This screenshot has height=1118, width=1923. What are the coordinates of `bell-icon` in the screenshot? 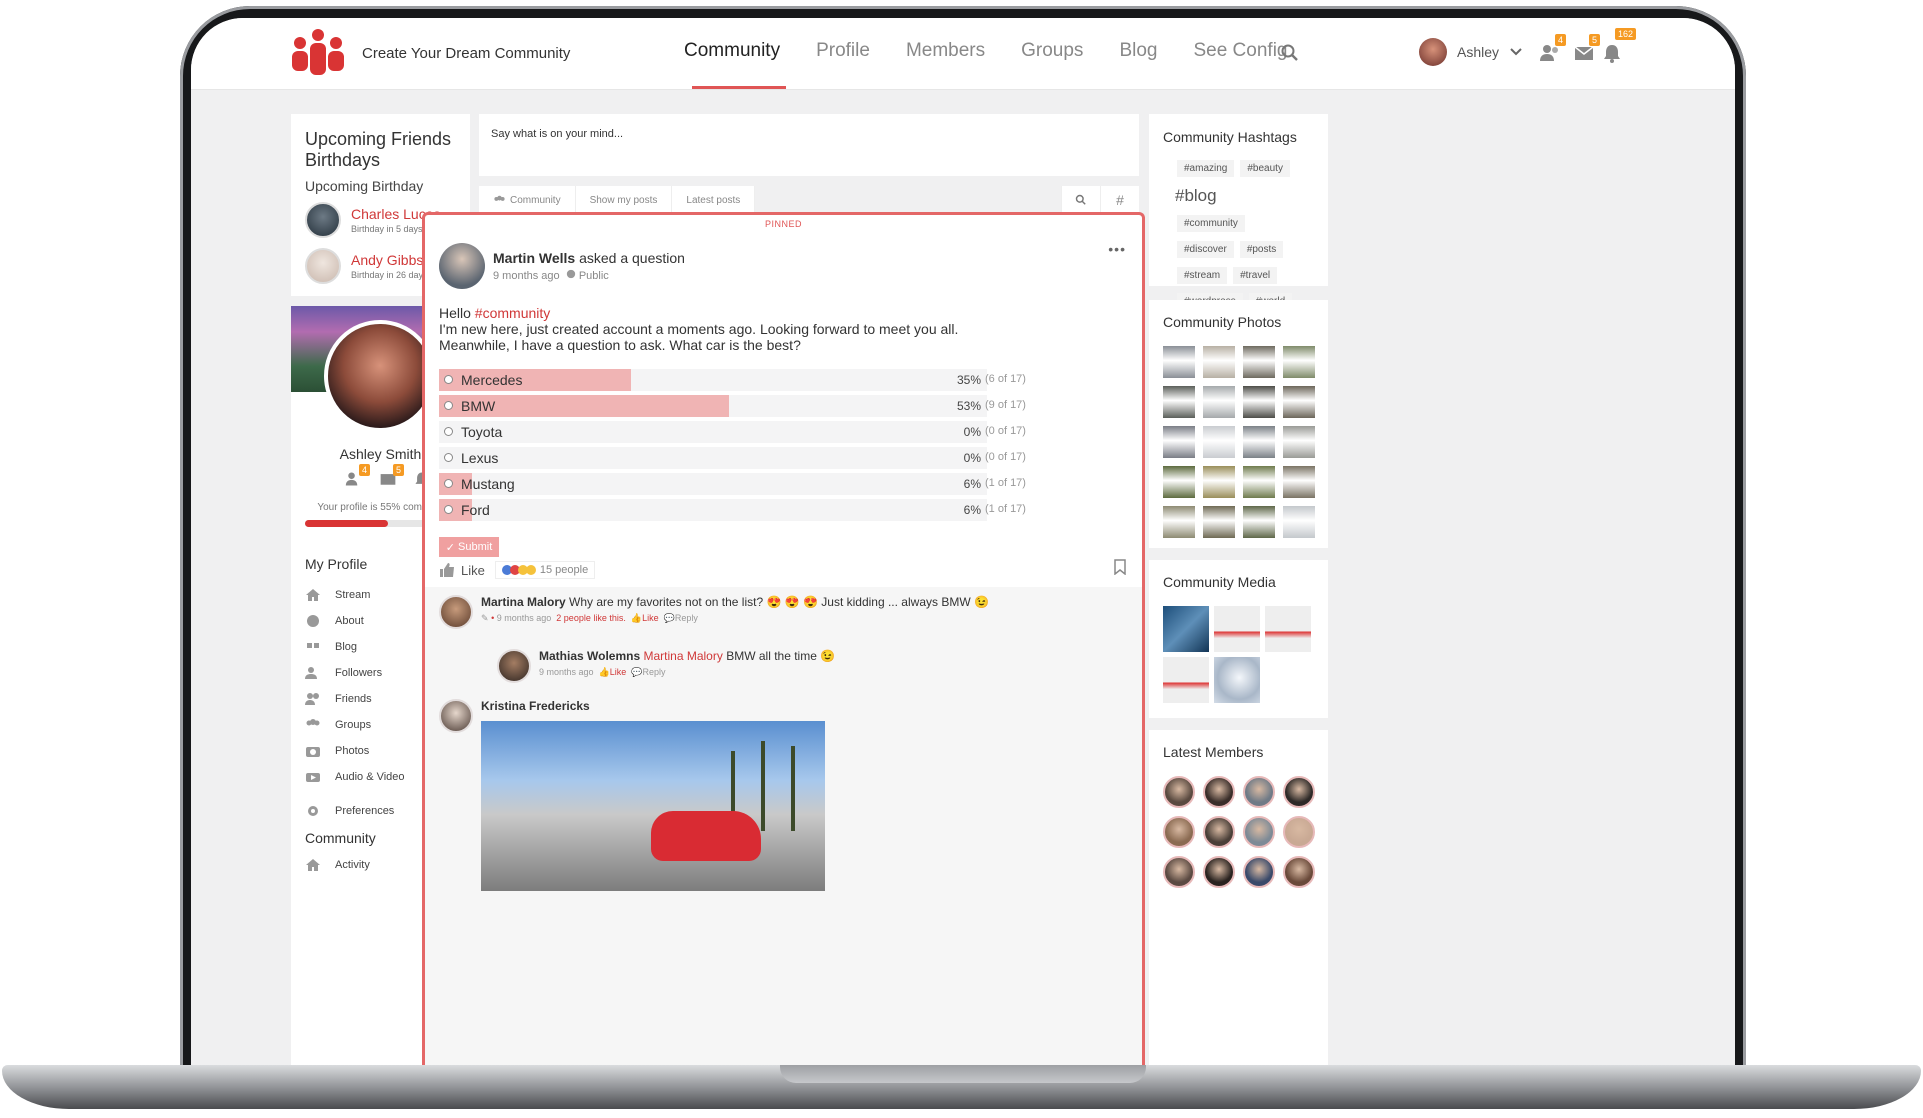 It's located at (1612, 53).